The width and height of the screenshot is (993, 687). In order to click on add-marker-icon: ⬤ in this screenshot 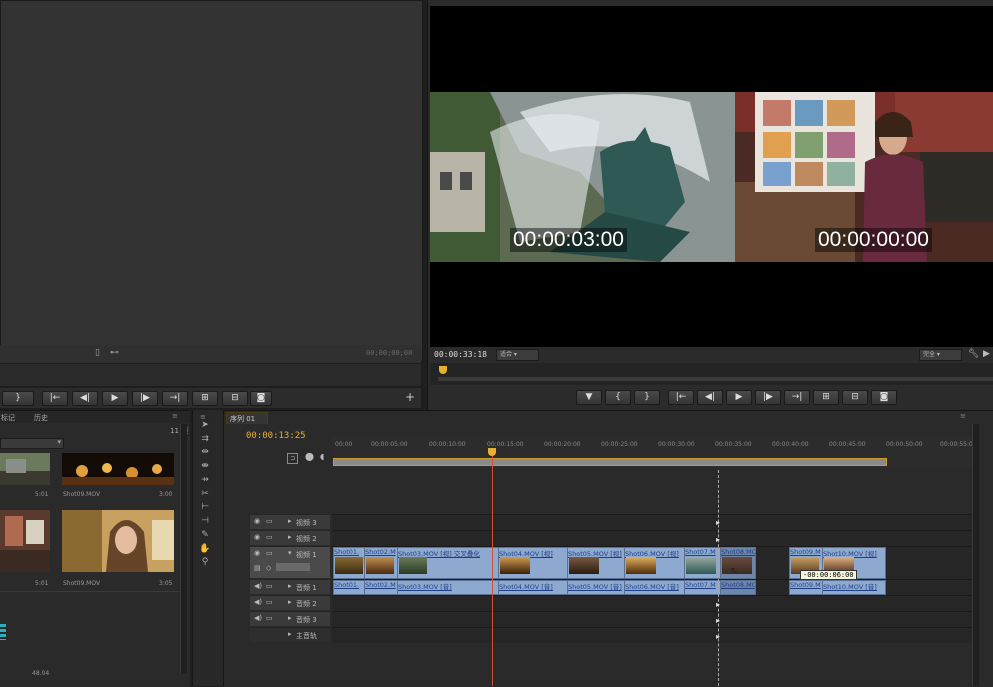, I will do `click(309, 456)`.